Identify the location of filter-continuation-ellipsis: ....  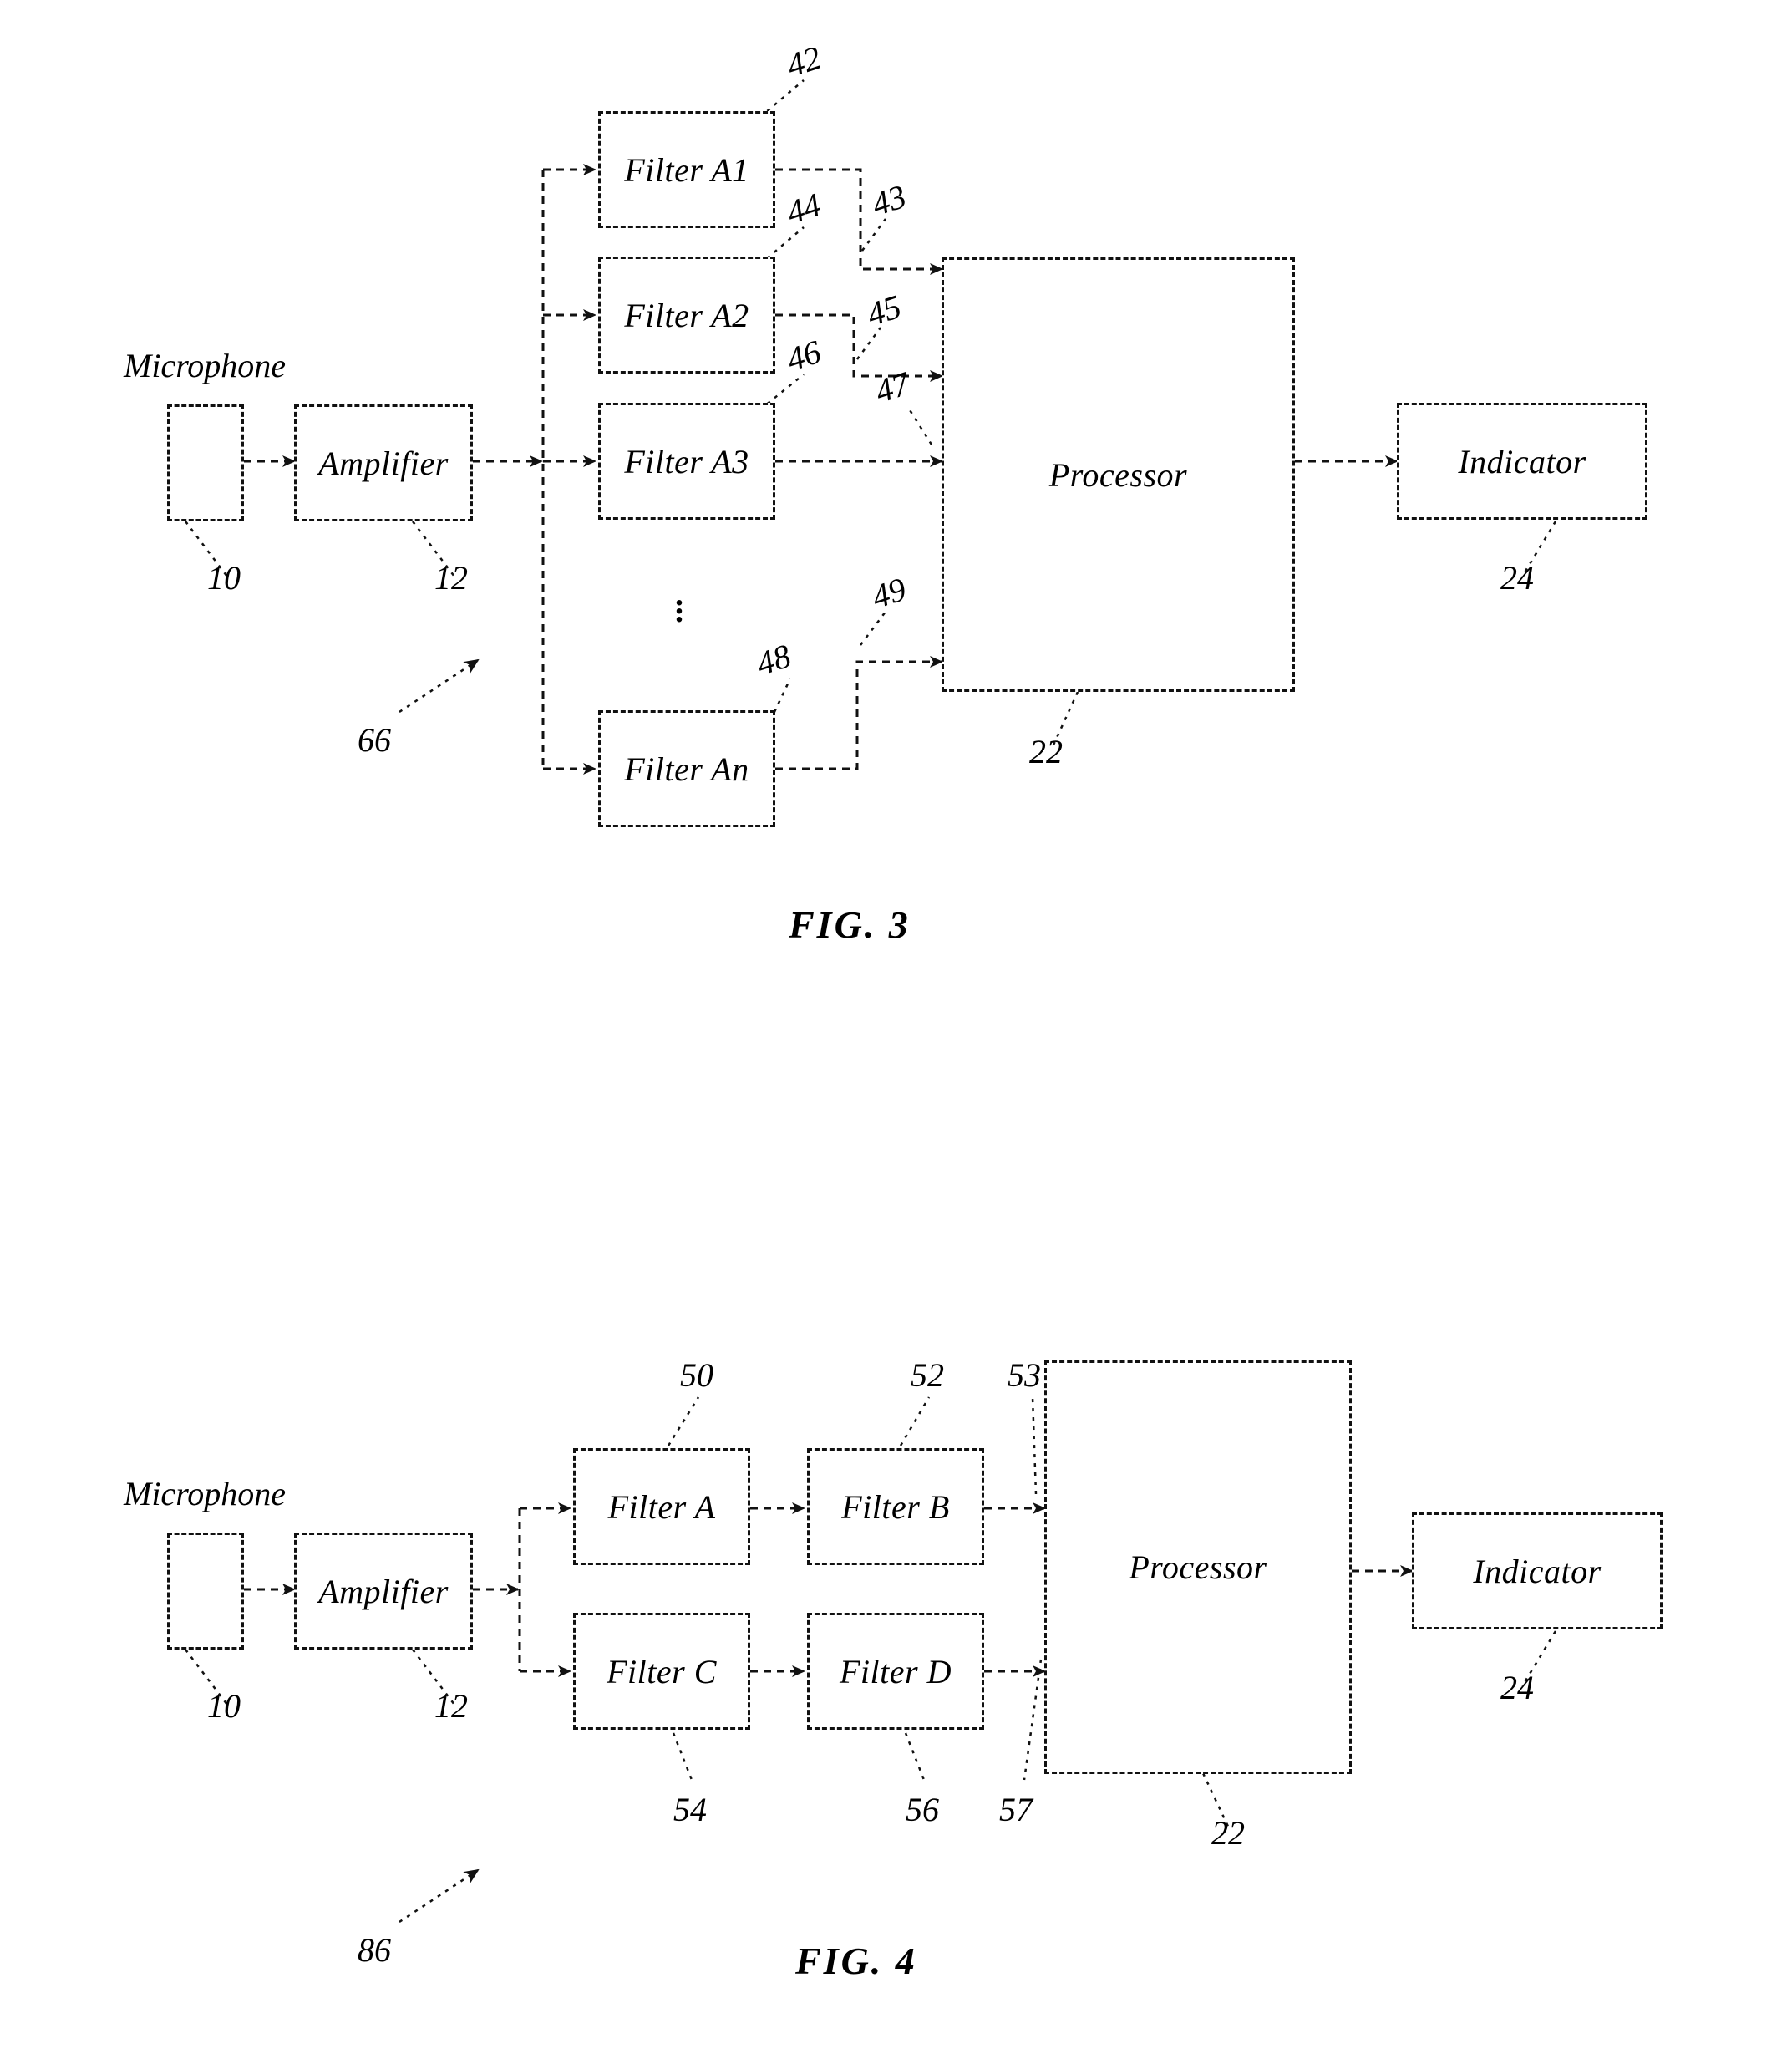
(679, 602).